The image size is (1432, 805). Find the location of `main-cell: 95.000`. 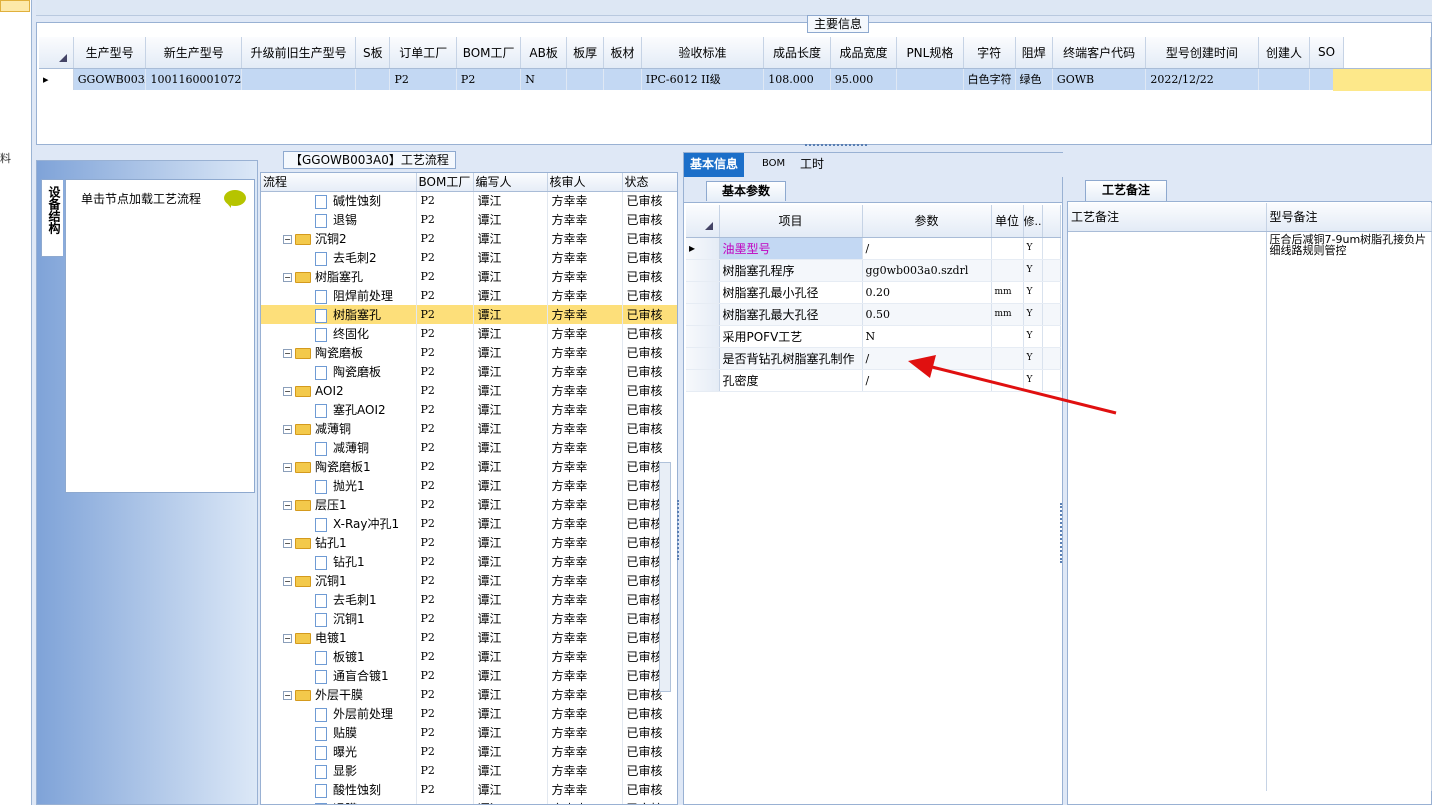

main-cell: 95.000 is located at coordinates (864, 79).